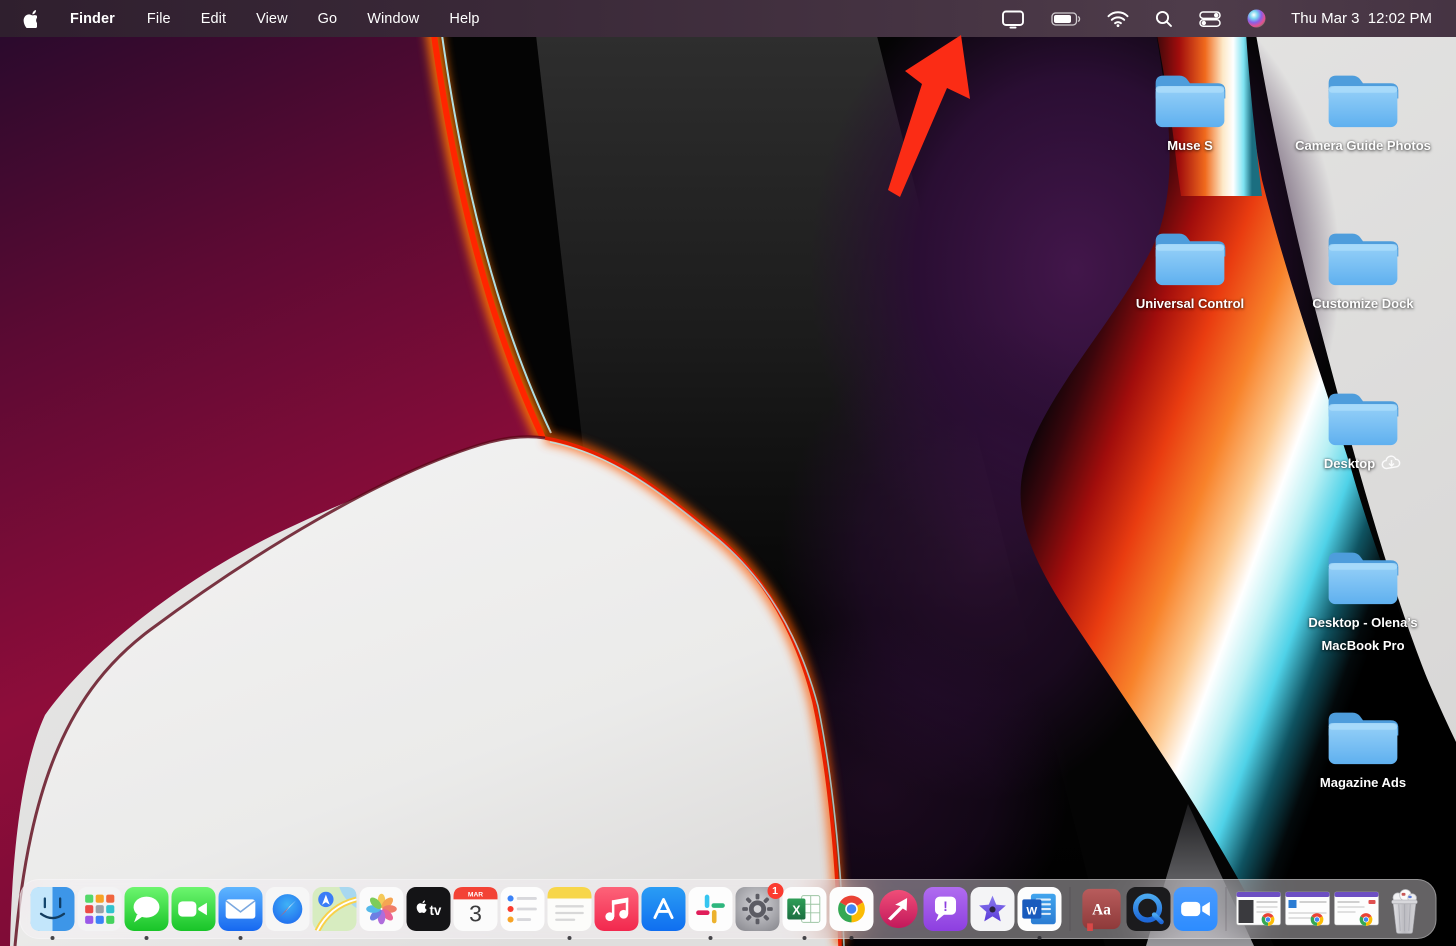 The height and width of the screenshot is (946, 1456). I want to click on icloud-download-icon, so click(1391, 462).